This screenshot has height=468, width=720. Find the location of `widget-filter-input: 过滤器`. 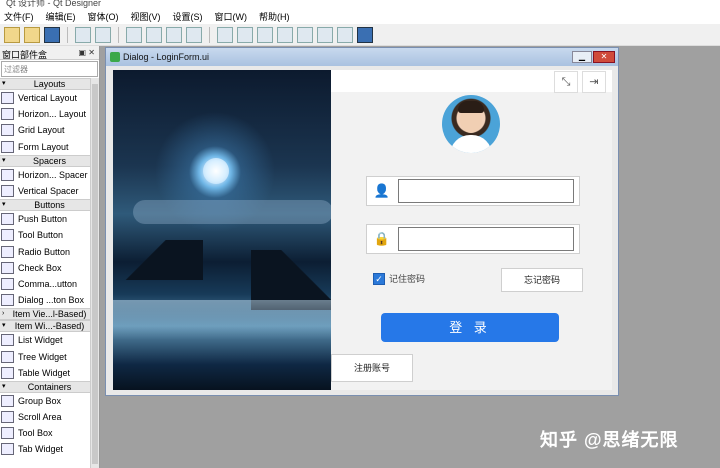

widget-filter-input: 过滤器 is located at coordinates (49, 69).